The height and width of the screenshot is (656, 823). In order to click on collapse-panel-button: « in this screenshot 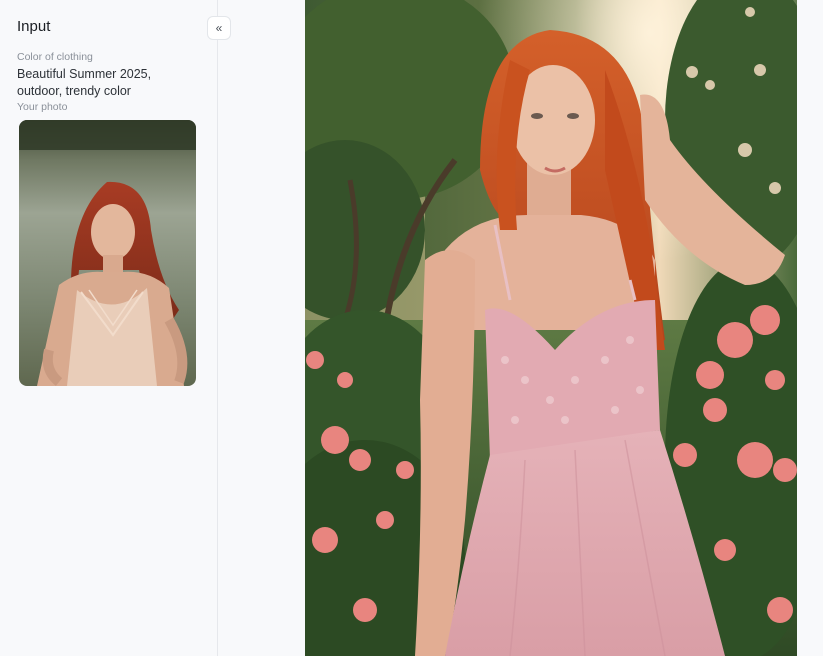, I will do `click(219, 28)`.